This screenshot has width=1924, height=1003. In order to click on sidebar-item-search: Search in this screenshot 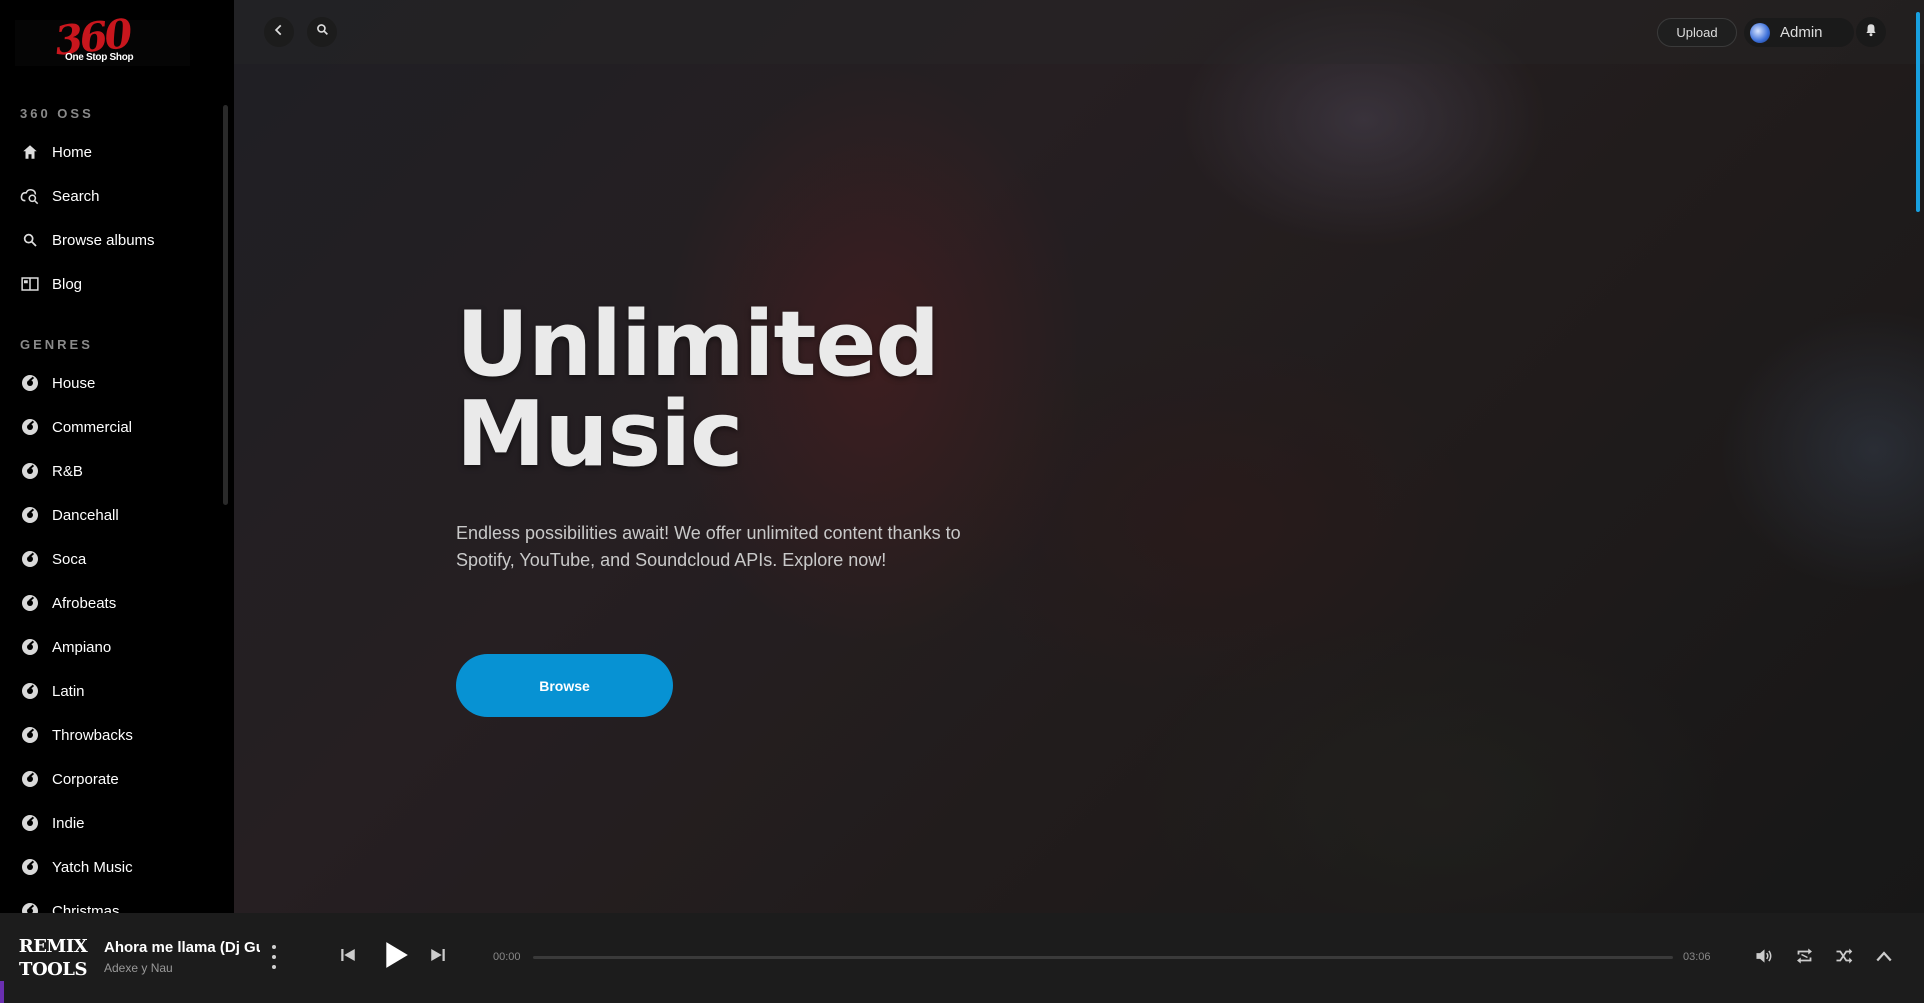, I will do `click(60, 196)`.